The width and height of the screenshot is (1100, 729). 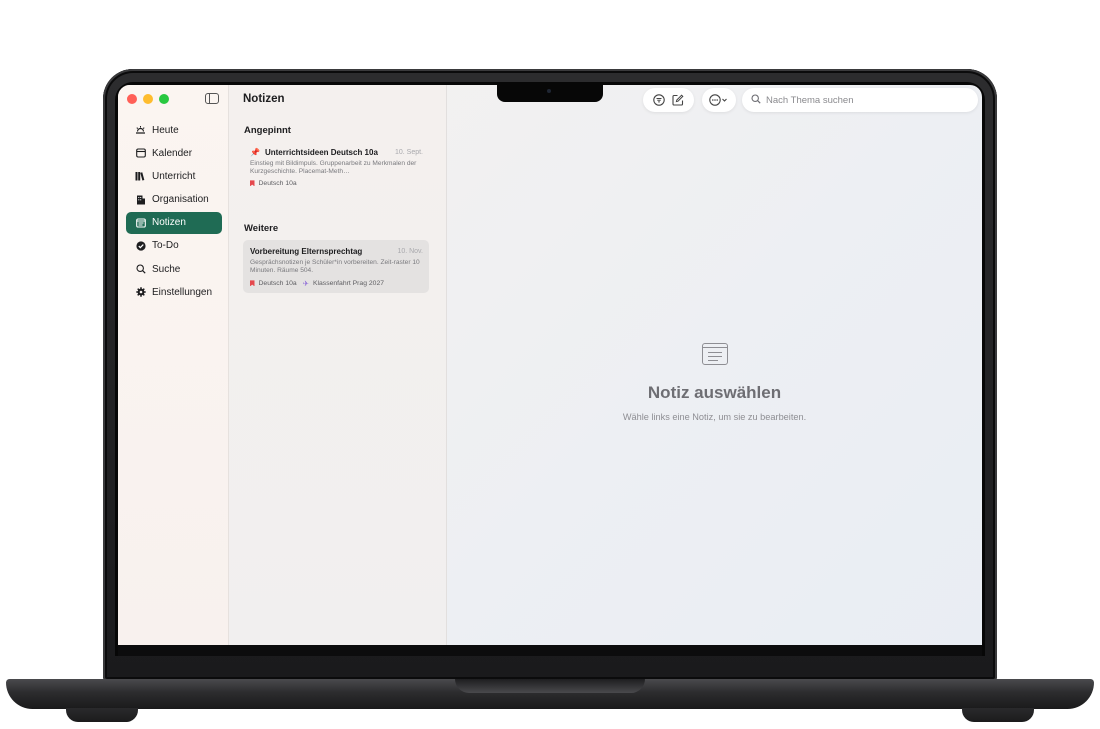 I want to click on more-icon, so click(x=719, y=100).